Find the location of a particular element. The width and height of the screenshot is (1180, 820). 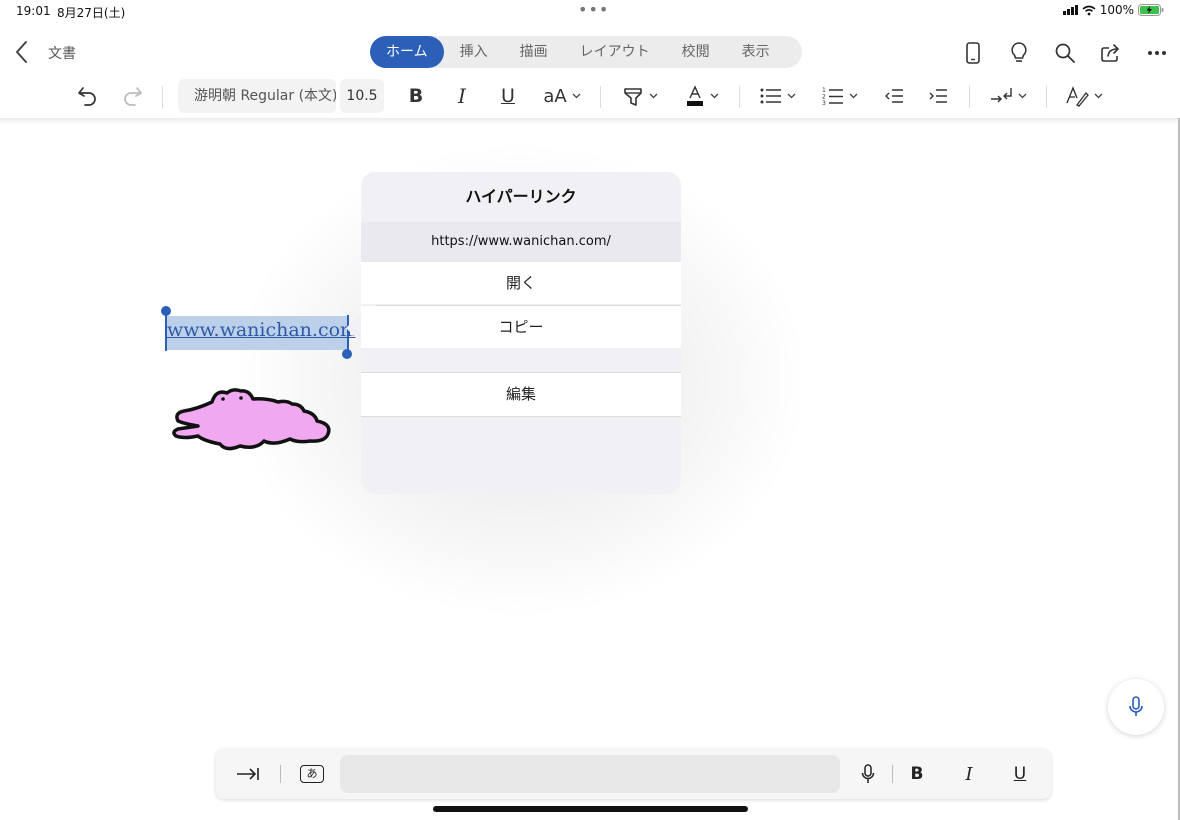

multitasking-dots-icon: ••• is located at coordinates (593, 9).